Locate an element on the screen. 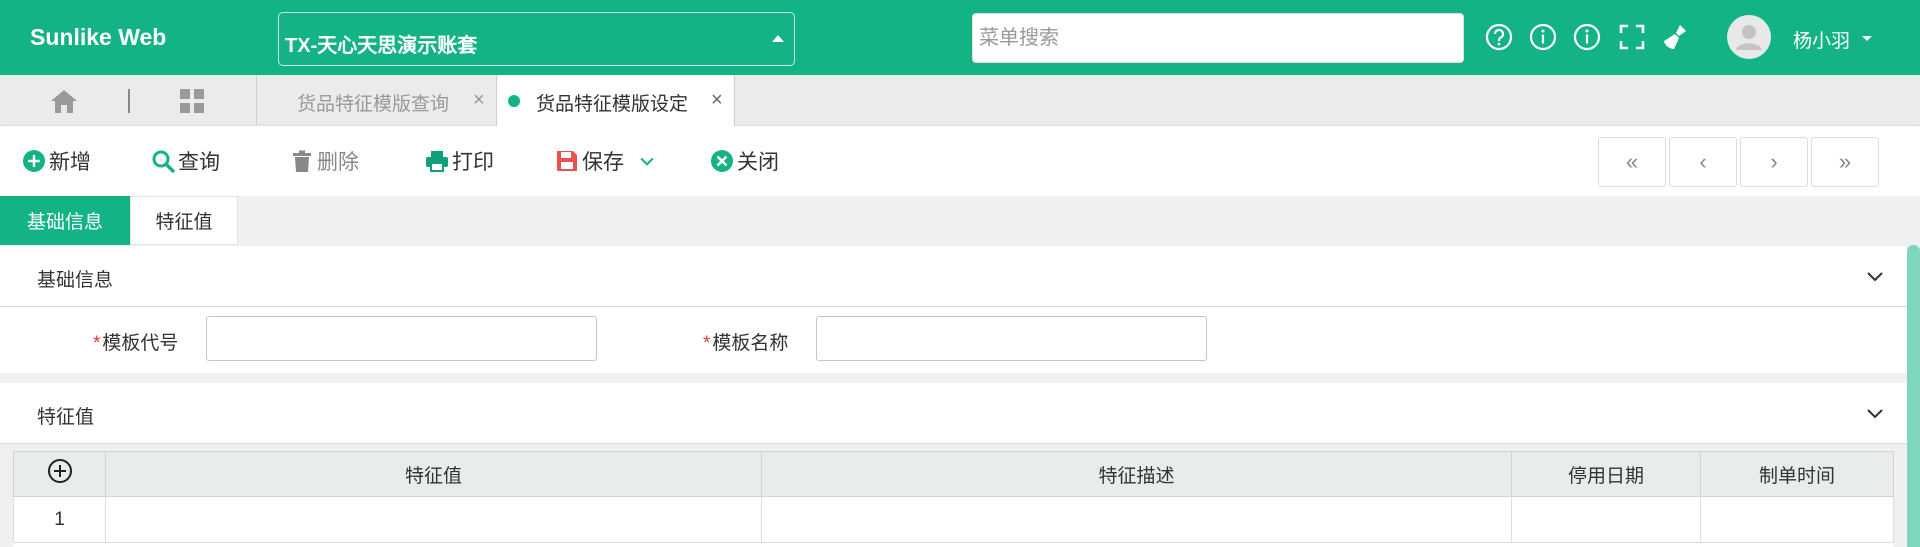 The height and width of the screenshot is (547, 1920). account-name: TX-天心天思演示账套 is located at coordinates (381, 46).